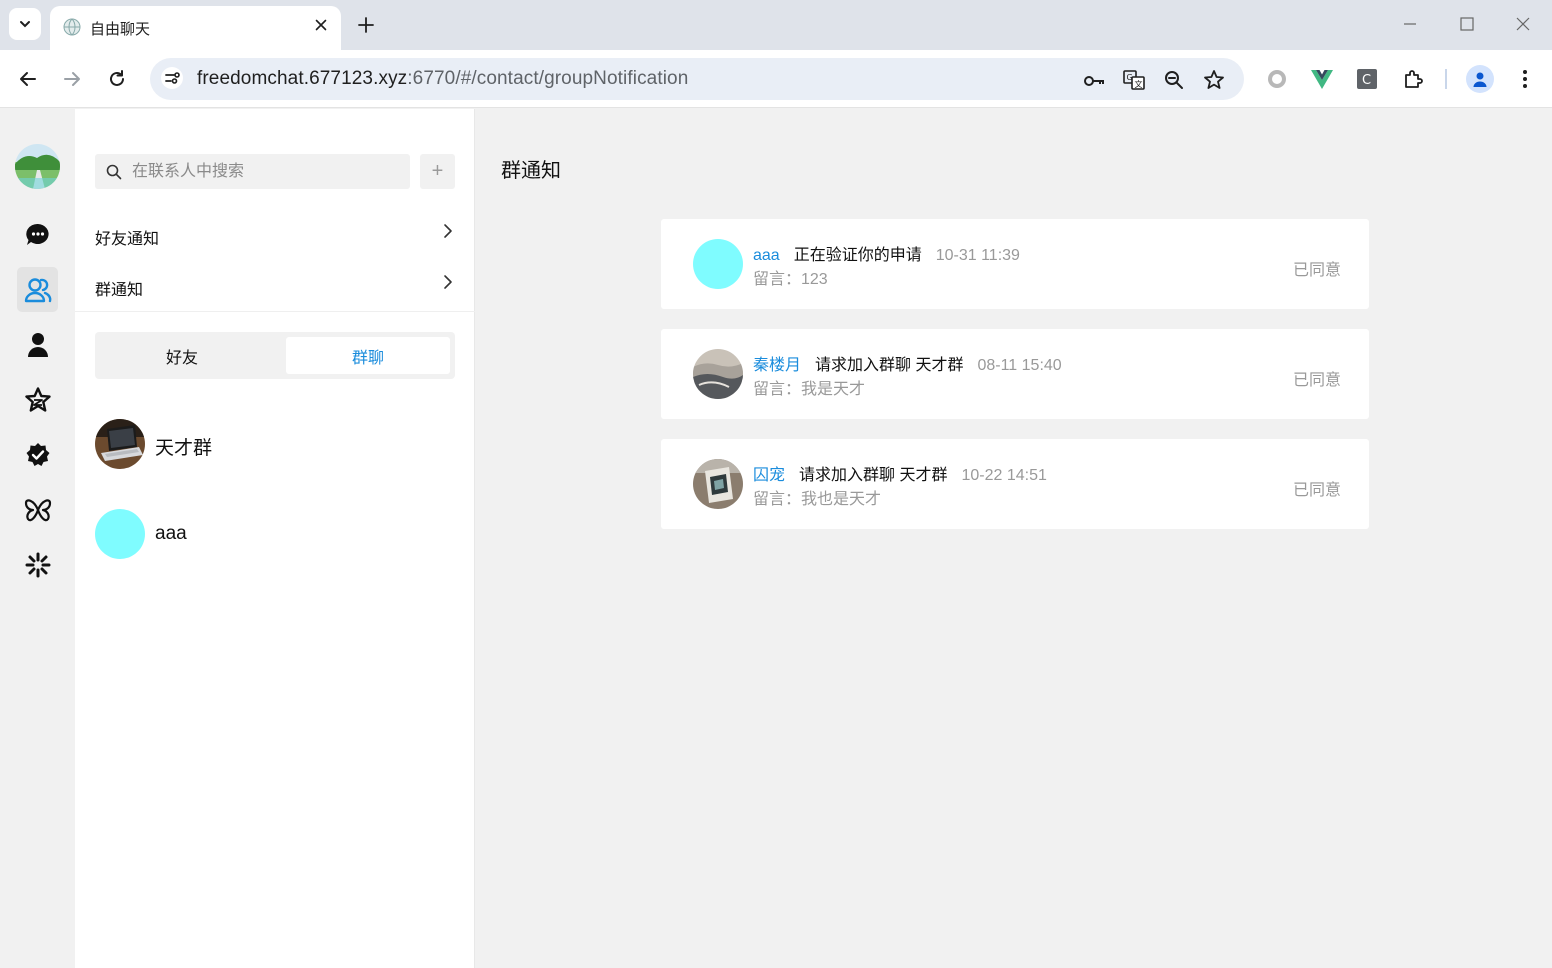 The width and height of the screenshot is (1552, 968). I want to click on device-photo-image, so click(718, 484).